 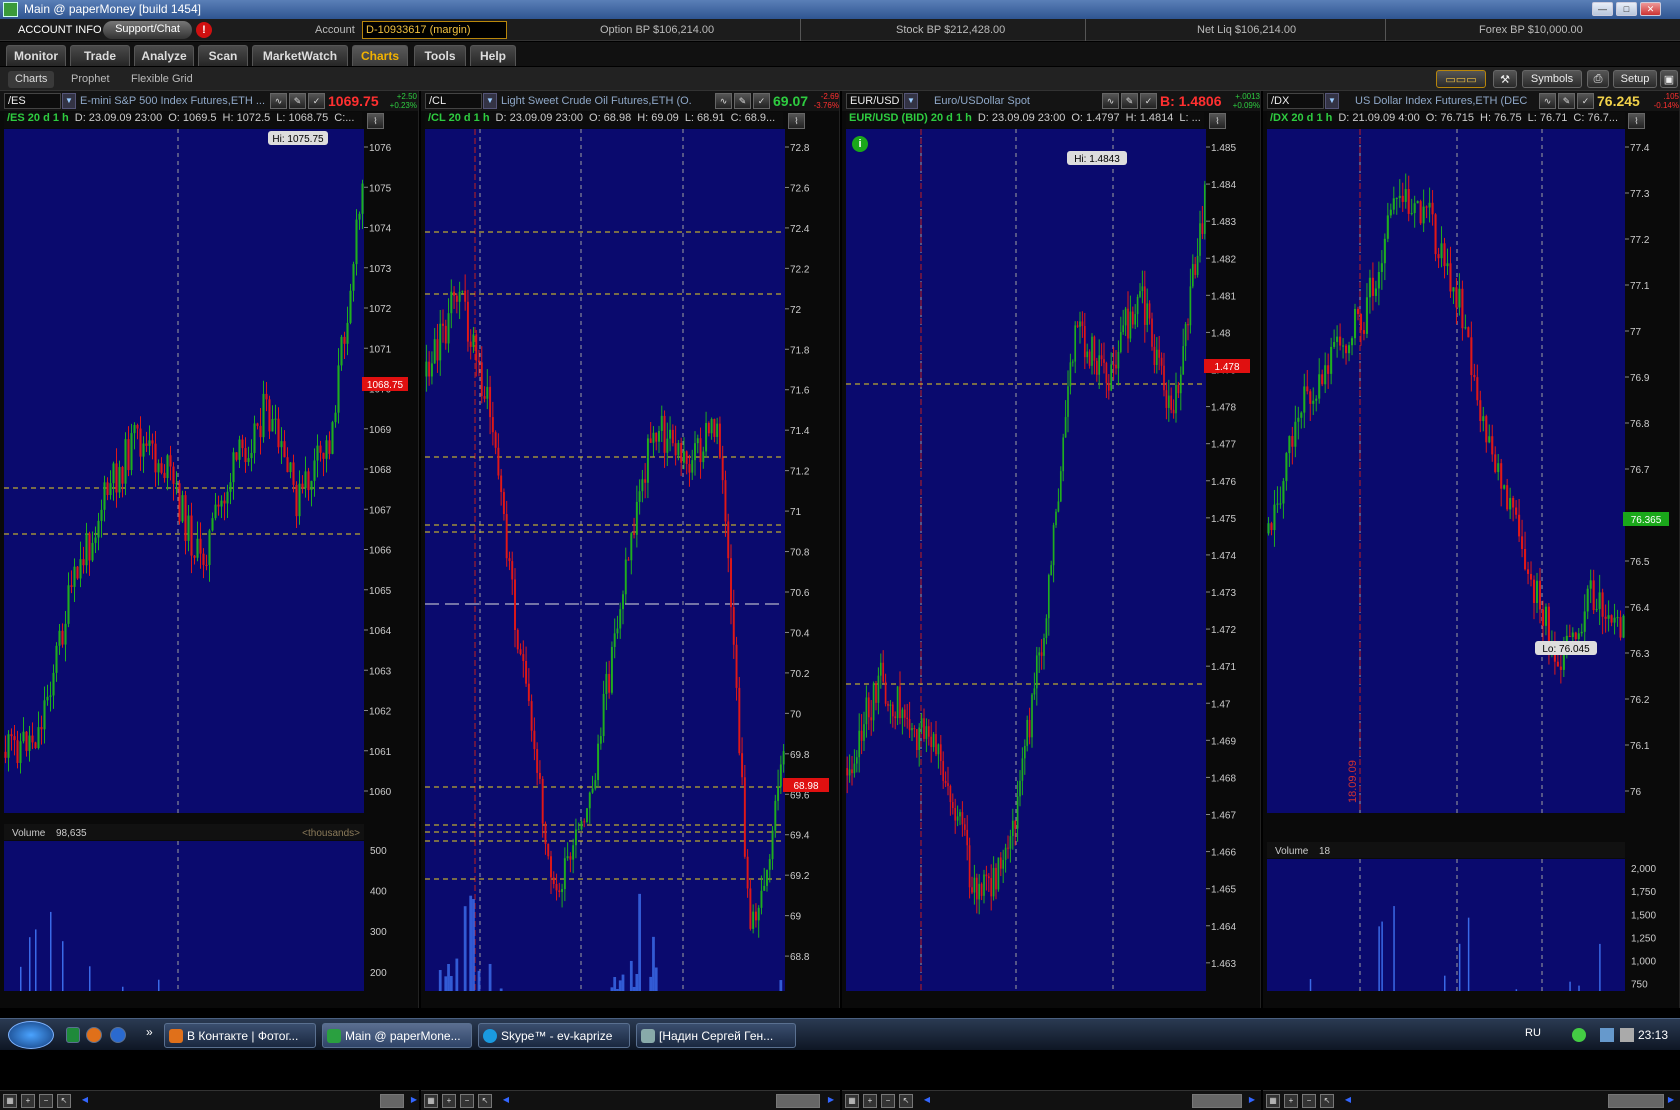 I want to click on tab-scan: Scan, so click(x=223, y=55).